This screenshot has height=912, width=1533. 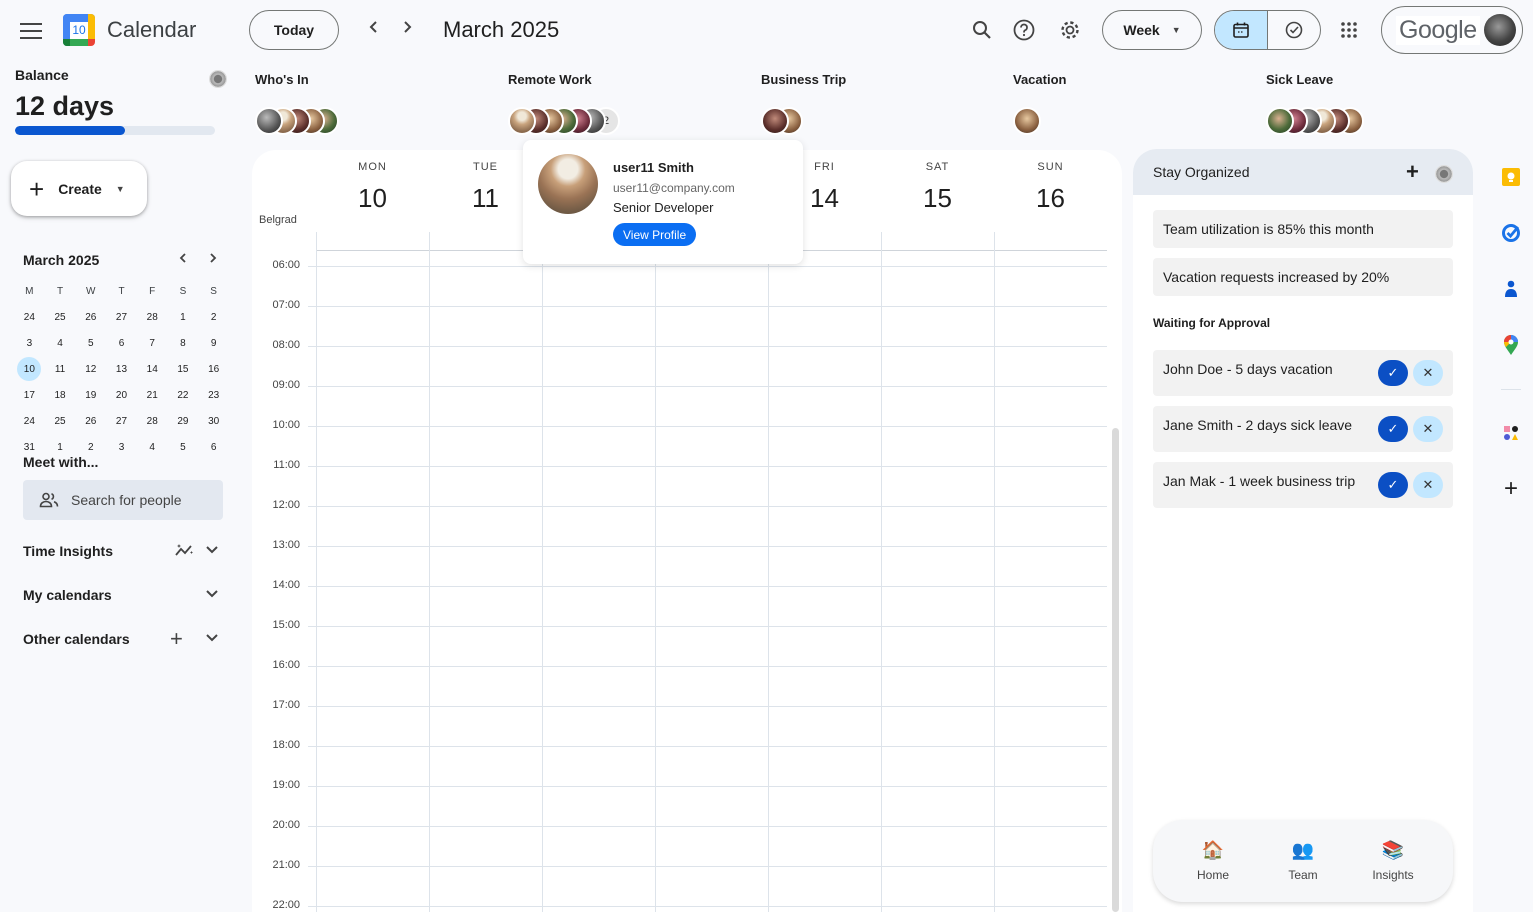 I want to click on mini-calendar-day: 9, so click(x=213, y=343).